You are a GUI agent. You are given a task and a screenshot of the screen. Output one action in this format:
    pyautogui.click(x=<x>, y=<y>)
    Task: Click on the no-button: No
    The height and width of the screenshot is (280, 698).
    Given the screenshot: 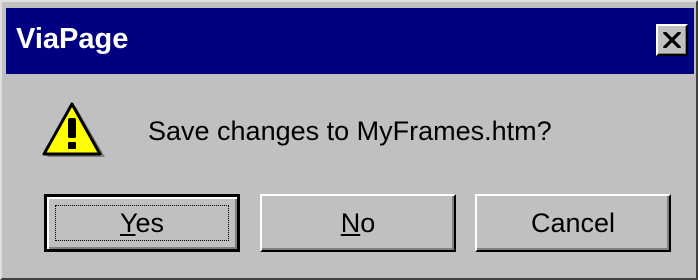 What is the action you would take?
    pyautogui.click(x=358, y=223)
    